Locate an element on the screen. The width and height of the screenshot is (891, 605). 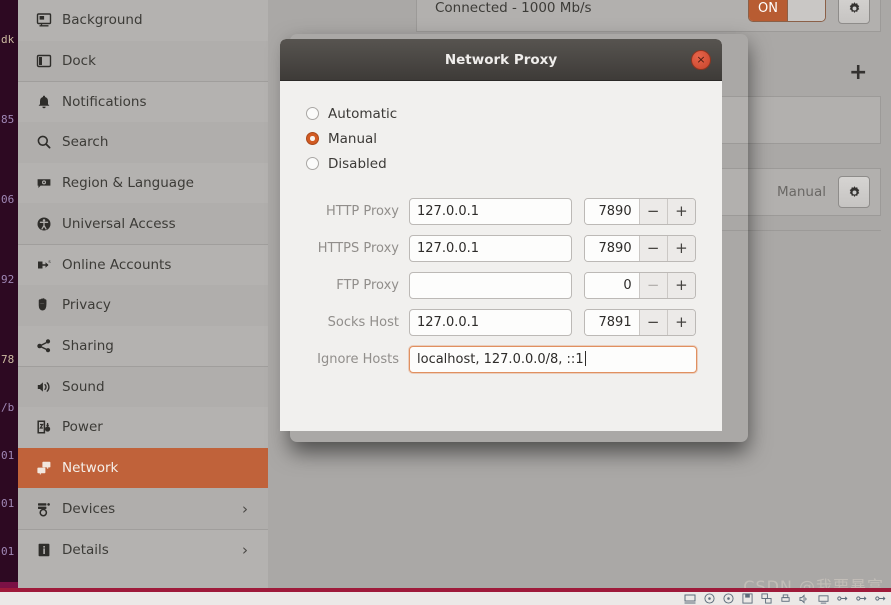
sidebar-item-label: Region & Language is located at coordinates (128, 183).